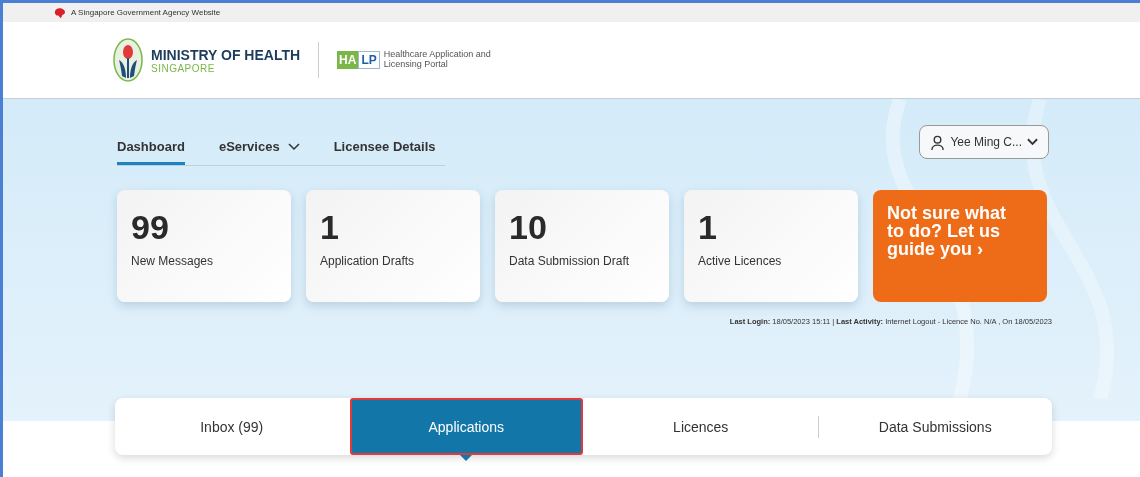 The width and height of the screenshot is (1140, 477). What do you see at coordinates (150, 227) in the screenshot?
I see `stat-count: 99` at bounding box center [150, 227].